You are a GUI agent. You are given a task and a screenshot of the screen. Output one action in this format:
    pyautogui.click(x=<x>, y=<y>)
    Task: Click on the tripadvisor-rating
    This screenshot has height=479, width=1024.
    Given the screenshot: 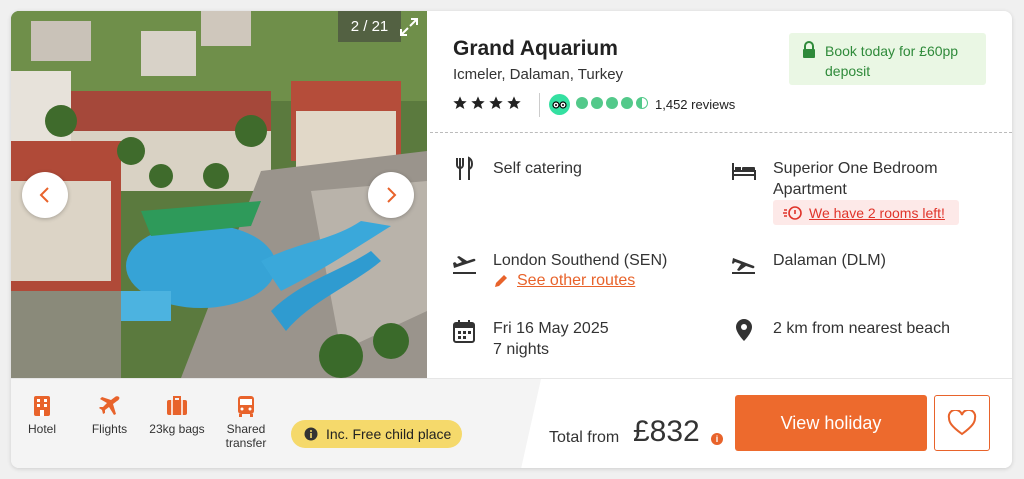 What is the action you would take?
    pyautogui.click(x=612, y=103)
    